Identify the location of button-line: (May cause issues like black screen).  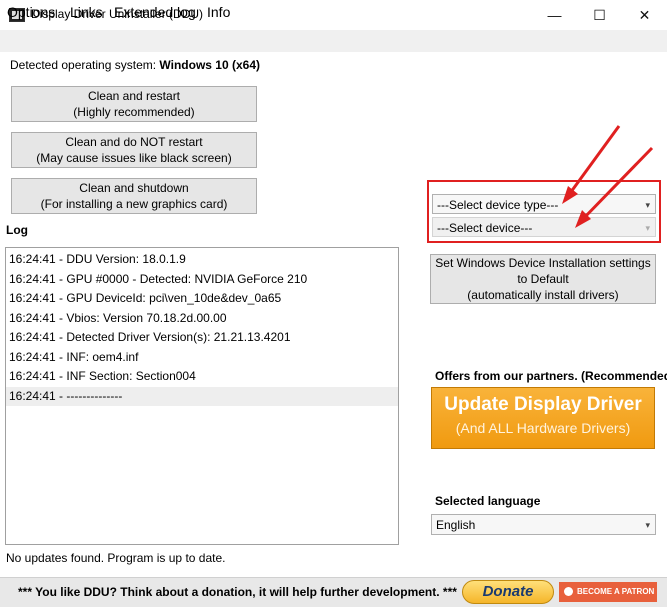
(134, 158).